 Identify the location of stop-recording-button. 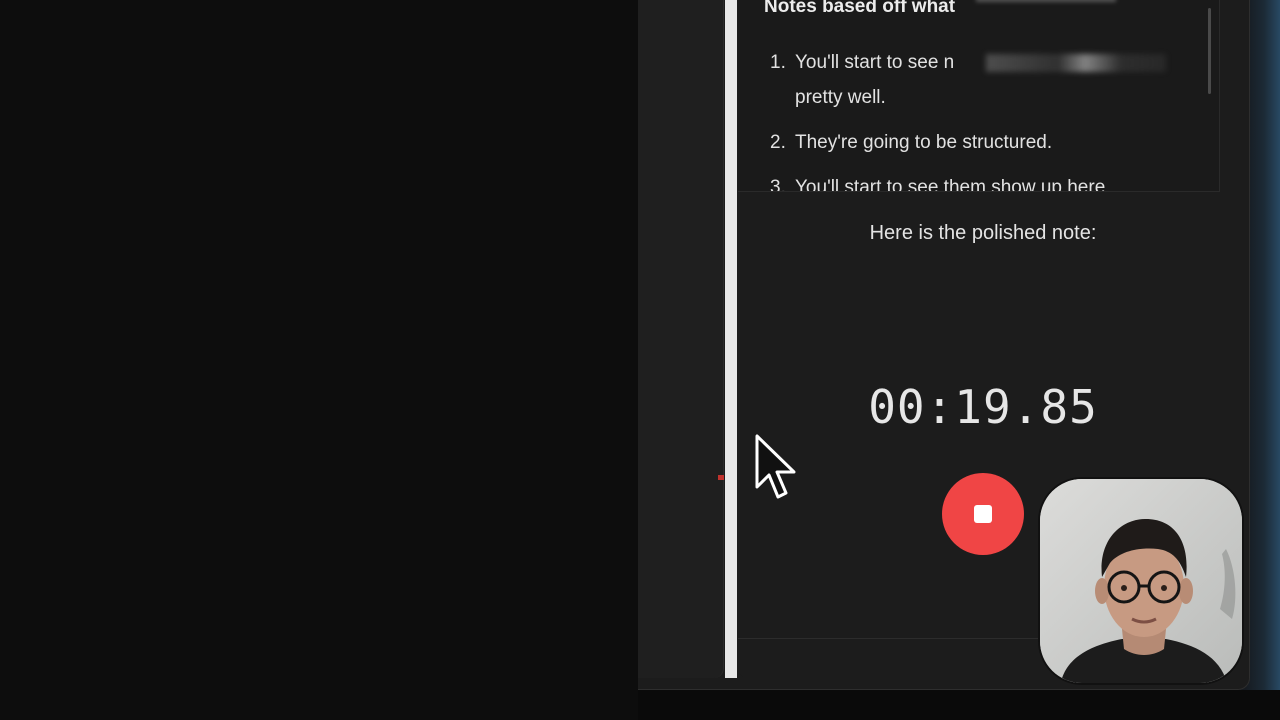
(983, 514).